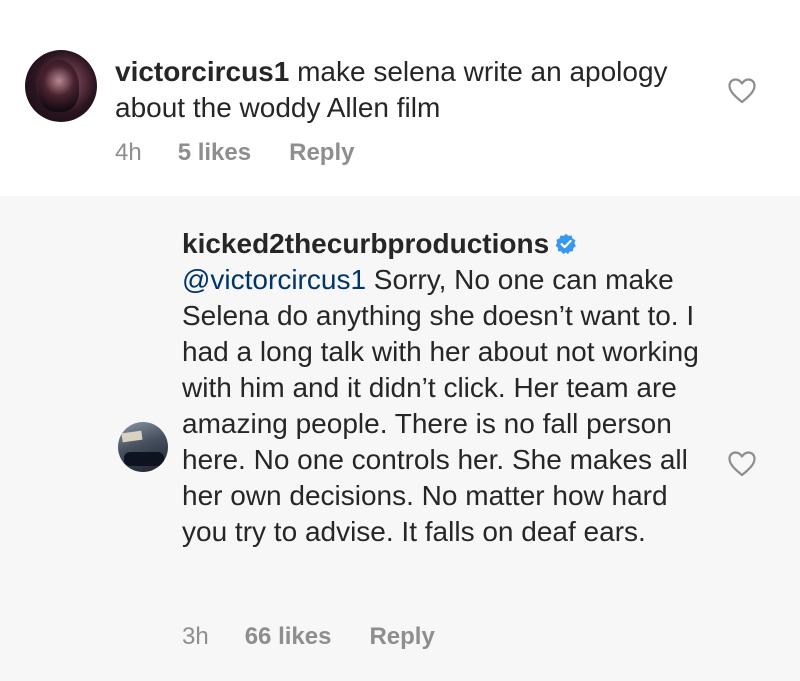  I want to click on comment-likes: 66 likes, so click(288, 637).